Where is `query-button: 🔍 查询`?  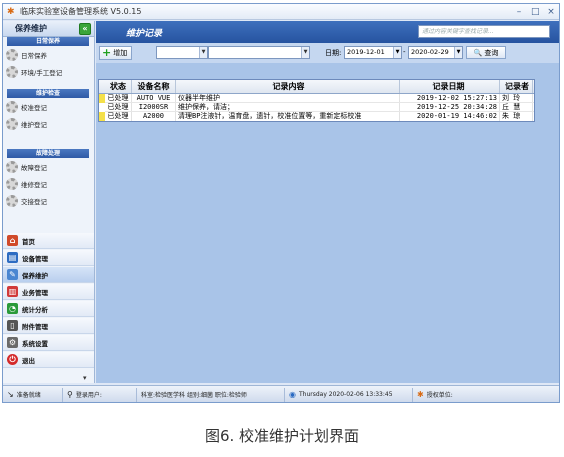
query-button: 🔍 查询 is located at coordinates (486, 52).